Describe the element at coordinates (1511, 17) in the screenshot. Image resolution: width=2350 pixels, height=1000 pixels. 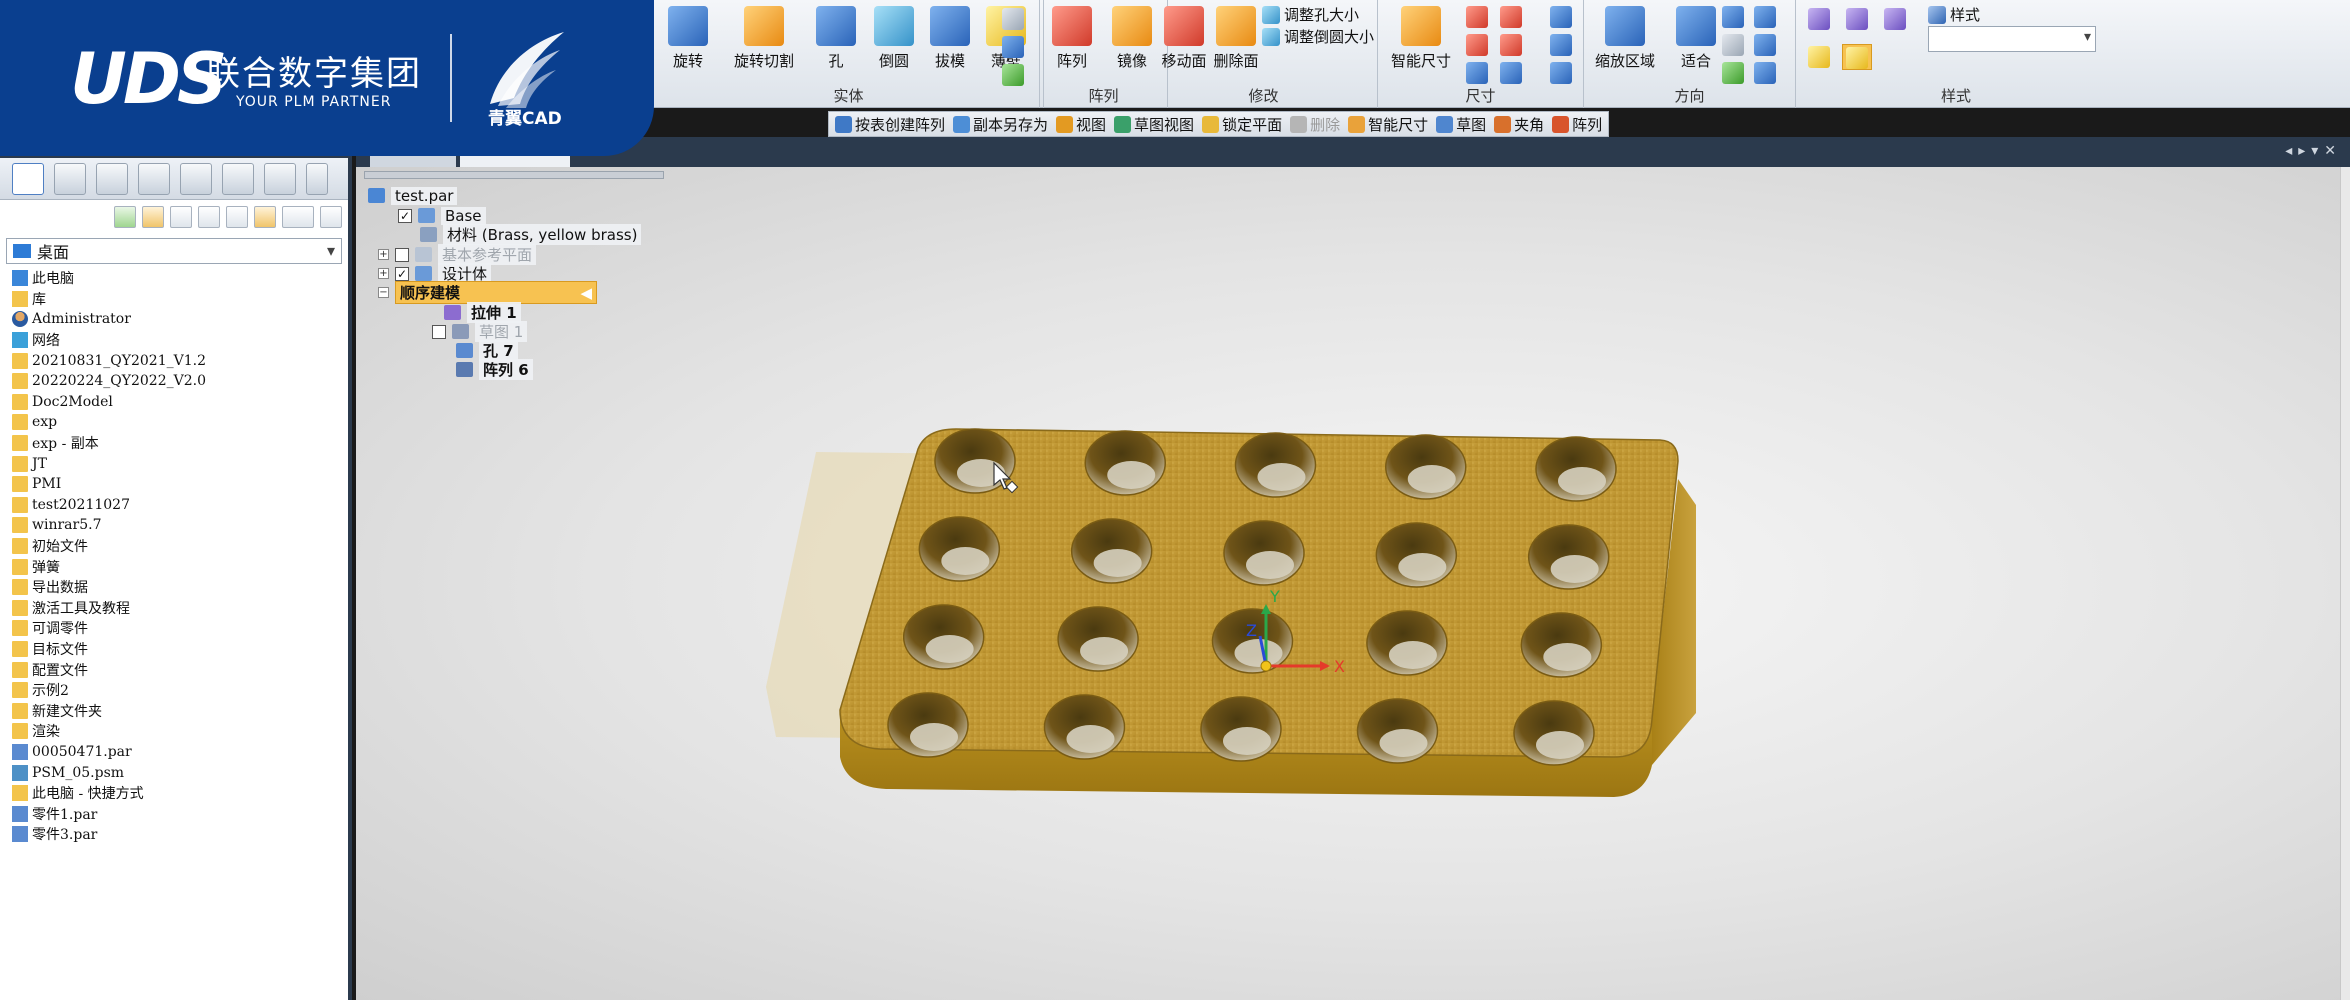
I see `relation-button` at that location.